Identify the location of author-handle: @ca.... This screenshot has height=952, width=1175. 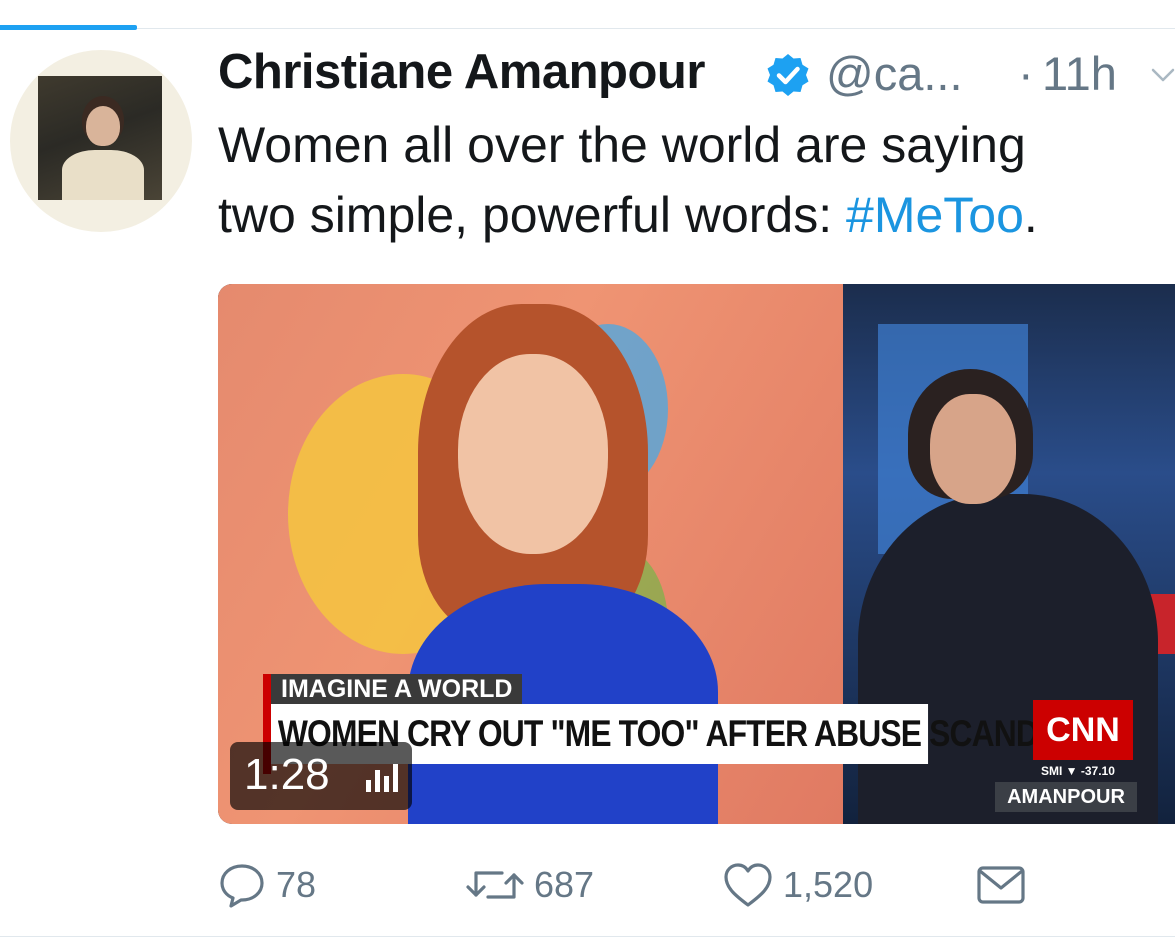
(894, 73).